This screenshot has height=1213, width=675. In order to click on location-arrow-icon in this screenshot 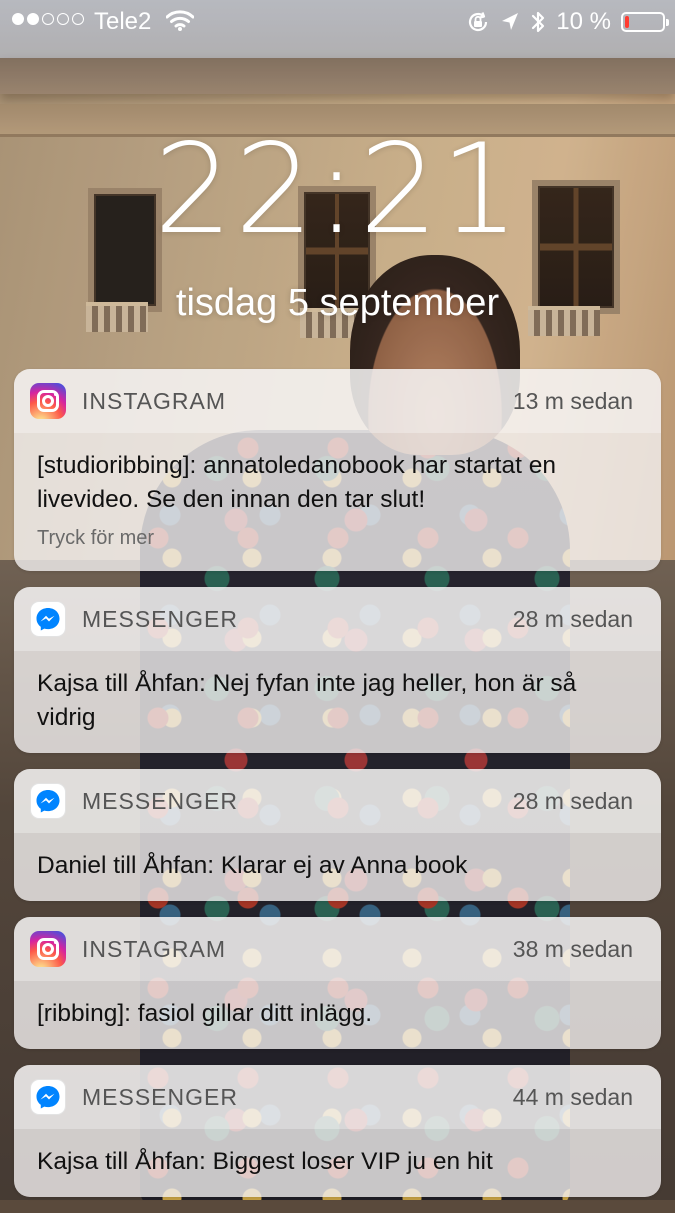, I will do `click(510, 21)`.